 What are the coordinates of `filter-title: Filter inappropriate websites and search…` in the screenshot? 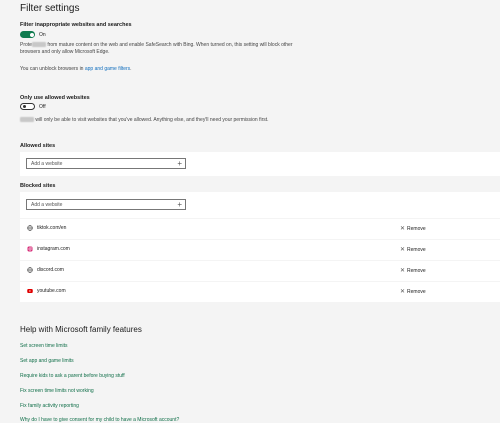 It's located at (76, 25).